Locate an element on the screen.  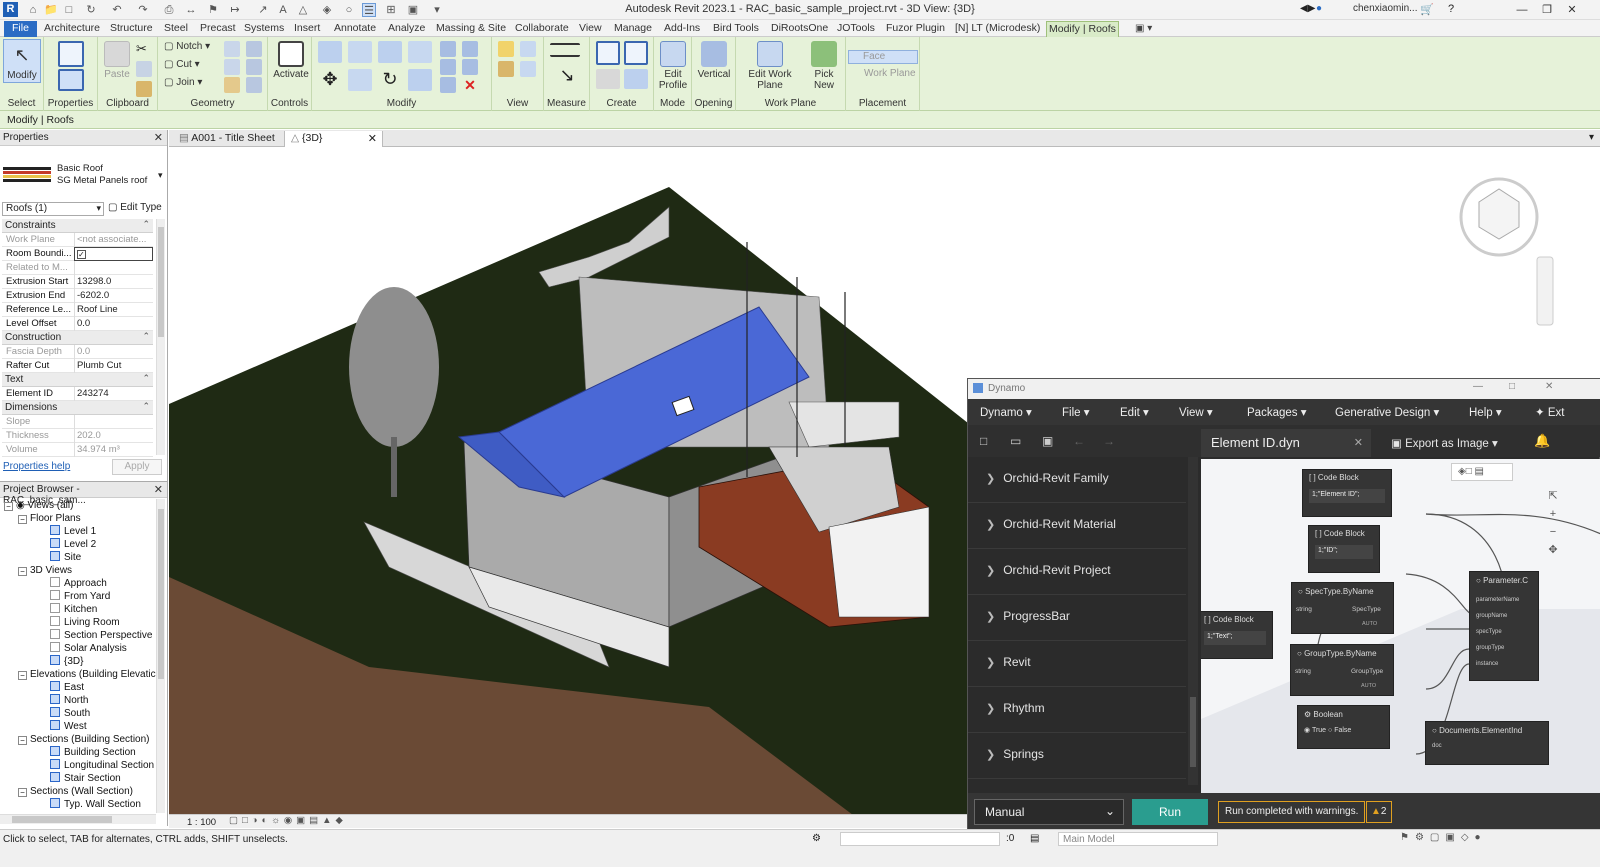
text-section: Text is located at coordinates (77, 380).